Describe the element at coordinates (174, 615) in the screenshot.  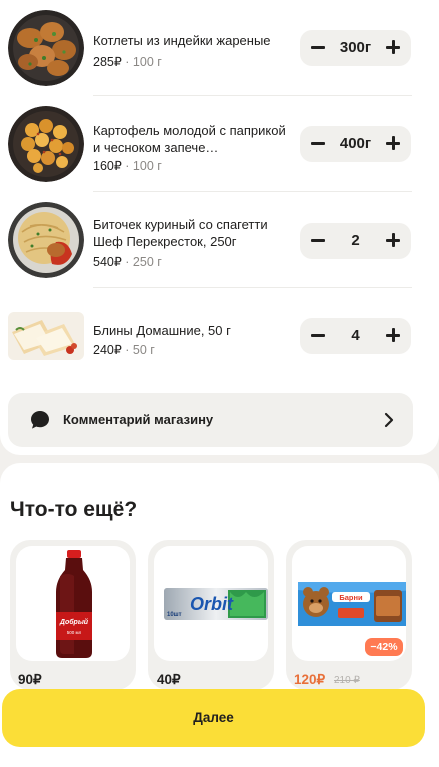
I see `gum-count-text: 10шт` at that location.